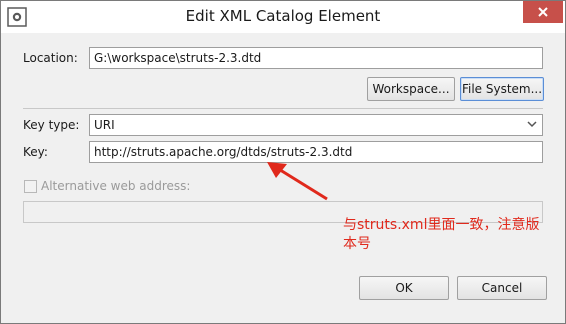  I want to click on close-button, so click(543, 12).